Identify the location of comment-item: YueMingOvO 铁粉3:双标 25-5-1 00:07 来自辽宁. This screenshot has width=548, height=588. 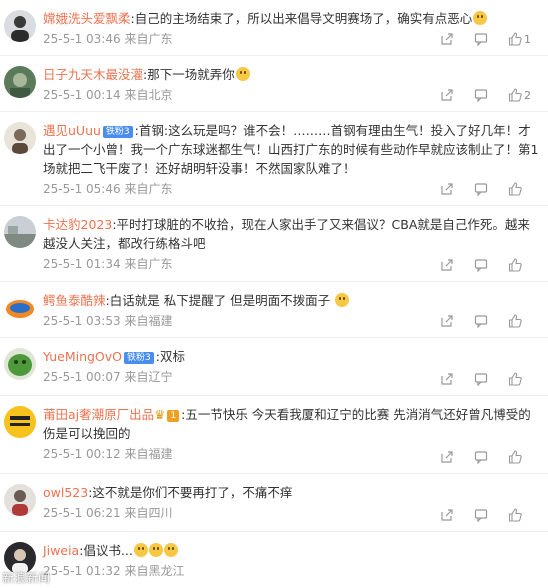
(274, 367).